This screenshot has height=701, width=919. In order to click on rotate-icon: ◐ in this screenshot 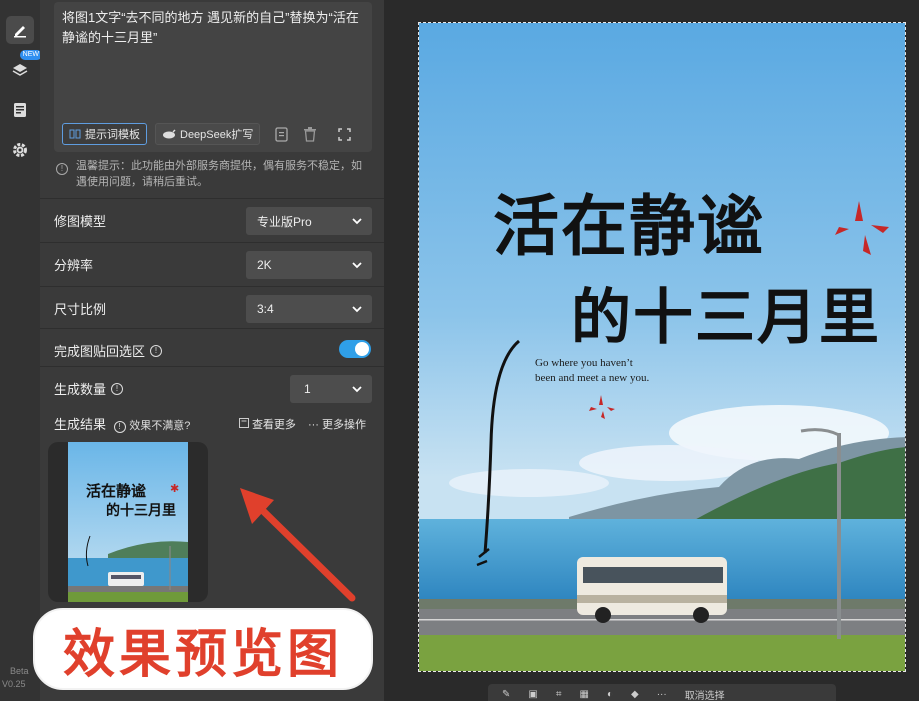, I will do `click(610, 694)`.